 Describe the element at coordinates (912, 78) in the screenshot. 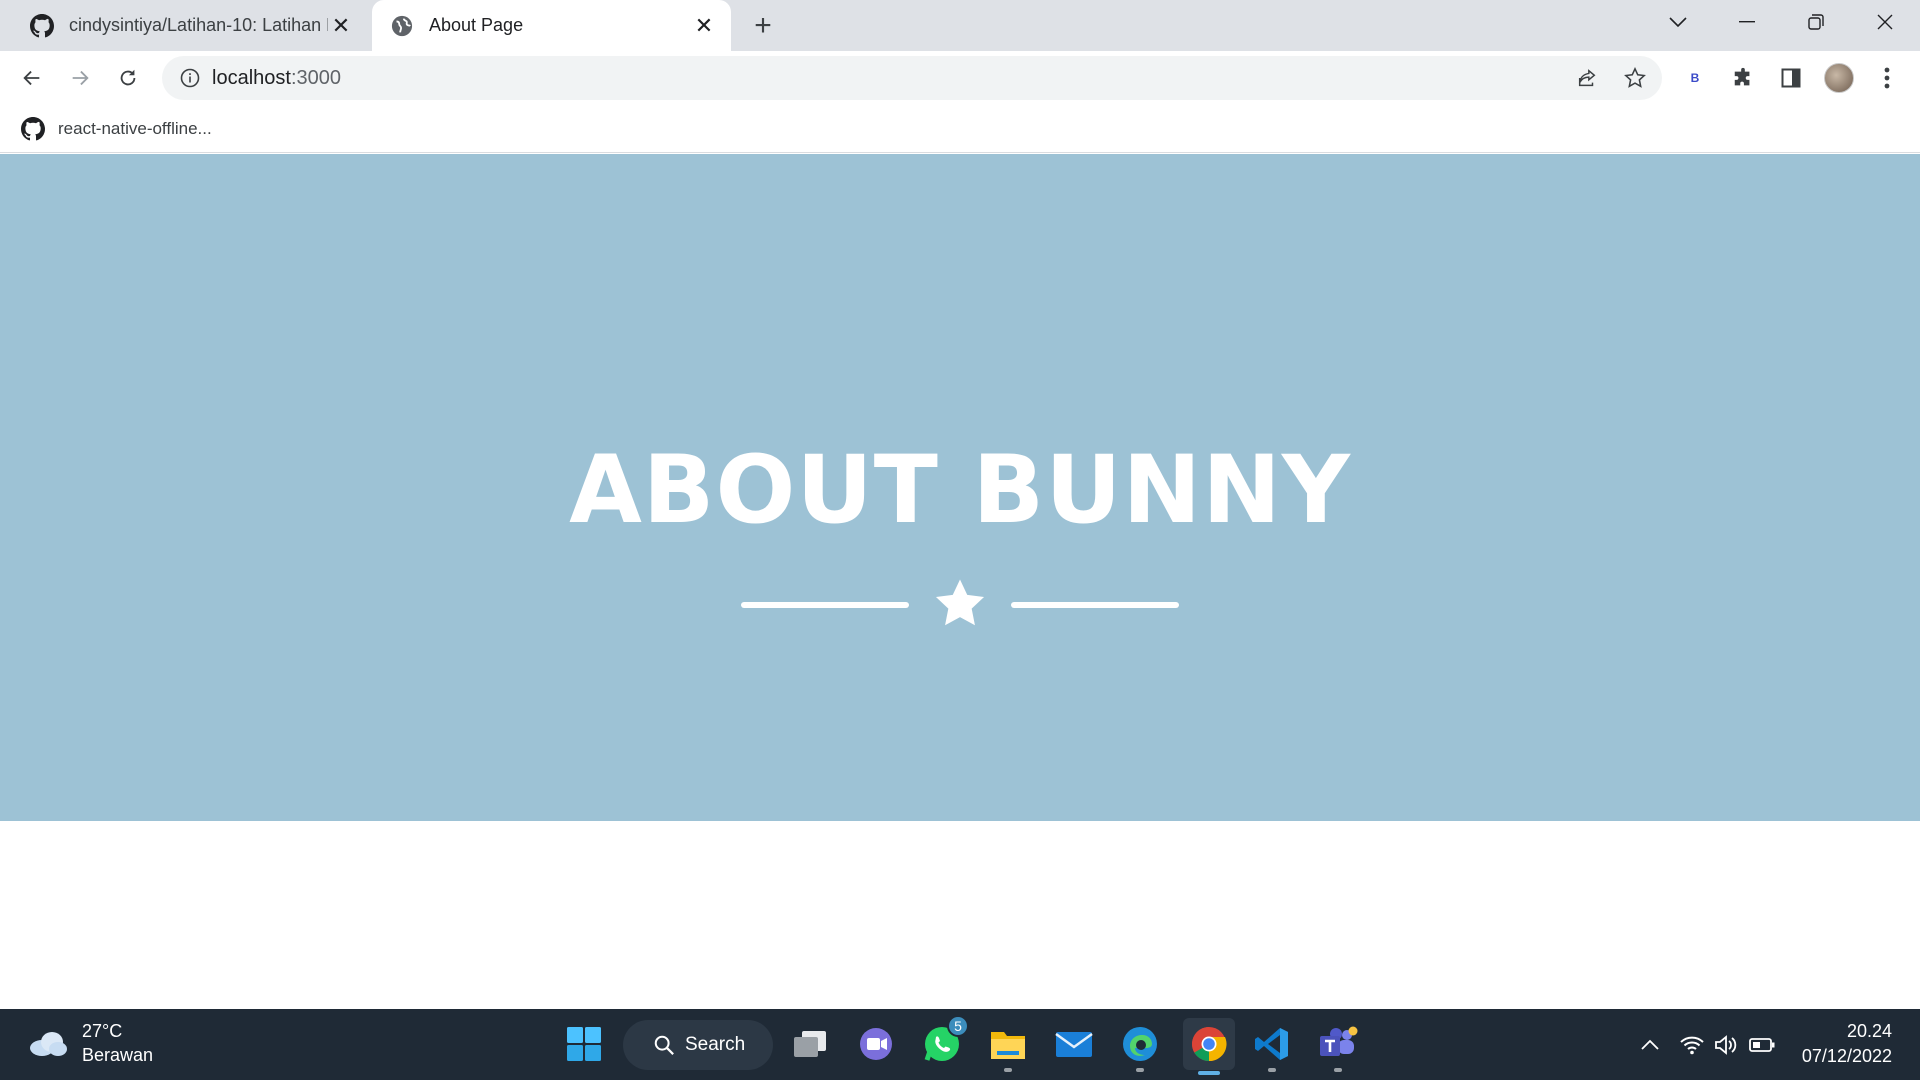

I see `address-bar: localhost:3000` at that location.